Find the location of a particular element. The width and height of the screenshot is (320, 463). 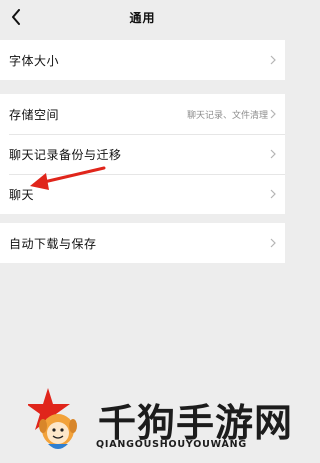

row-label: 自动下载与保存 is located at coordinates (53, 243).